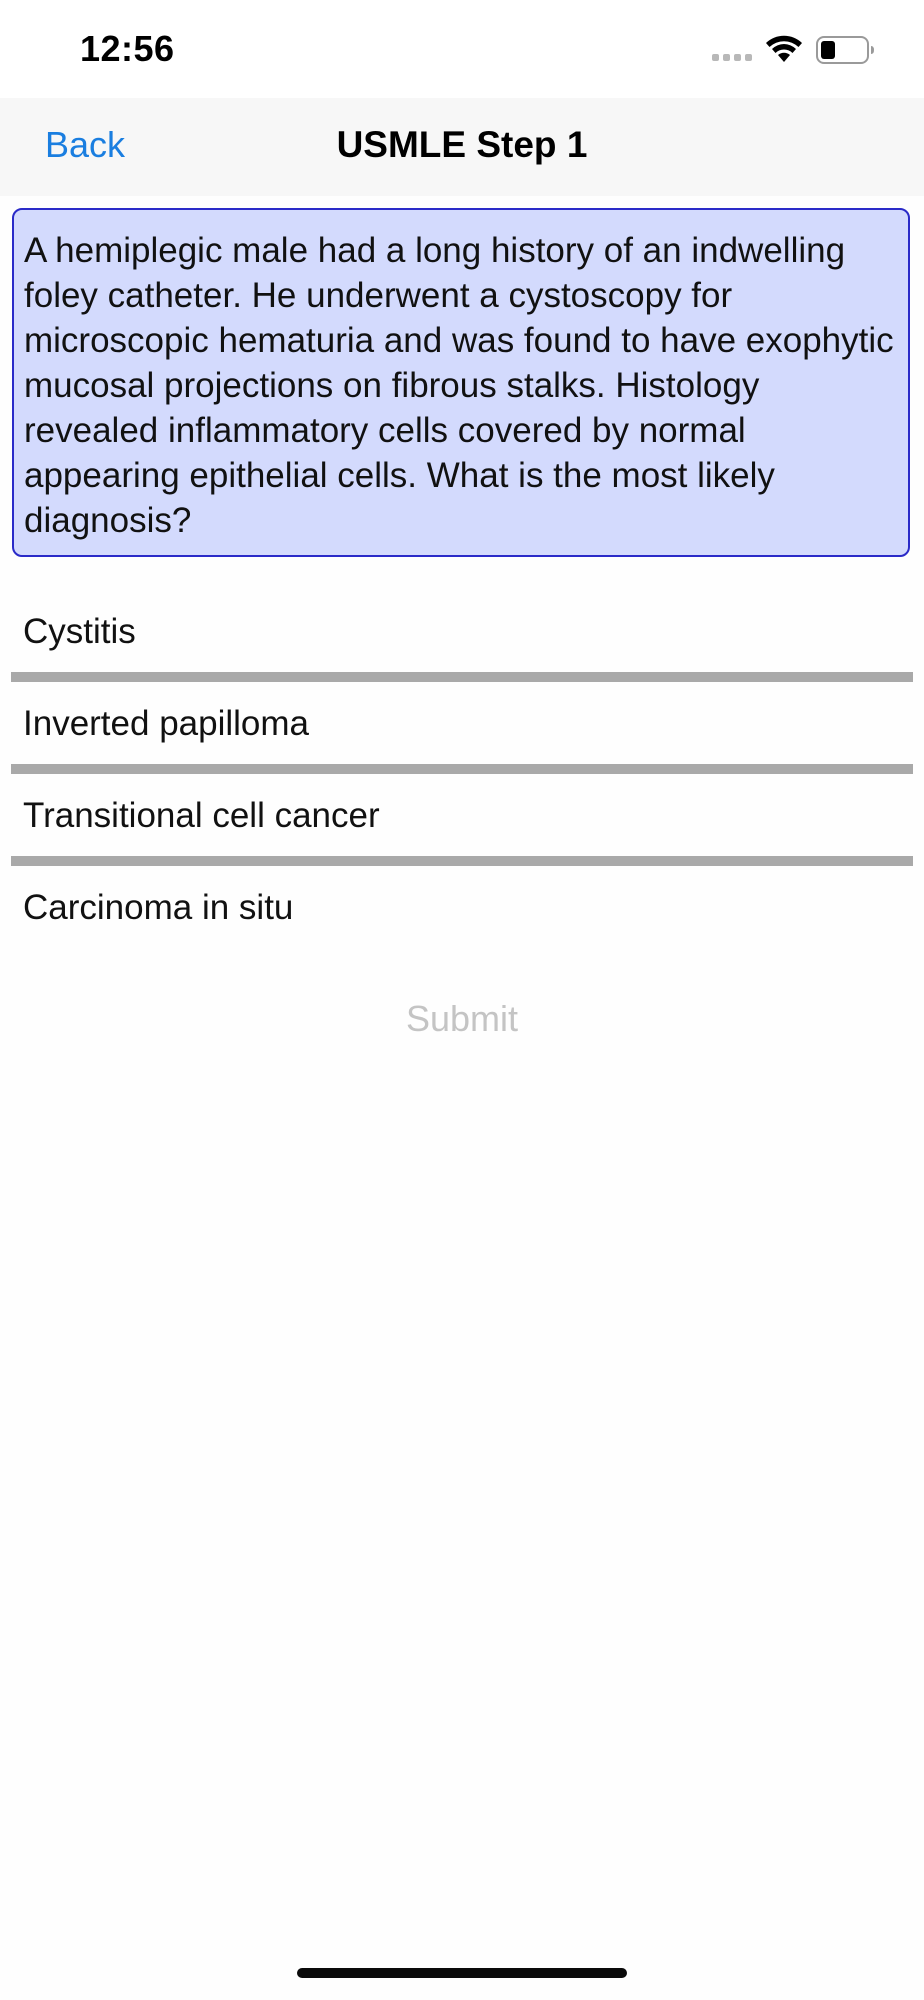 The height and width of the screenshot is (2000, 924). What do you see at coordinates (462, 1019) in the screenshot?
I see `submit-button: Submit` at bounding box center [462, 1019].